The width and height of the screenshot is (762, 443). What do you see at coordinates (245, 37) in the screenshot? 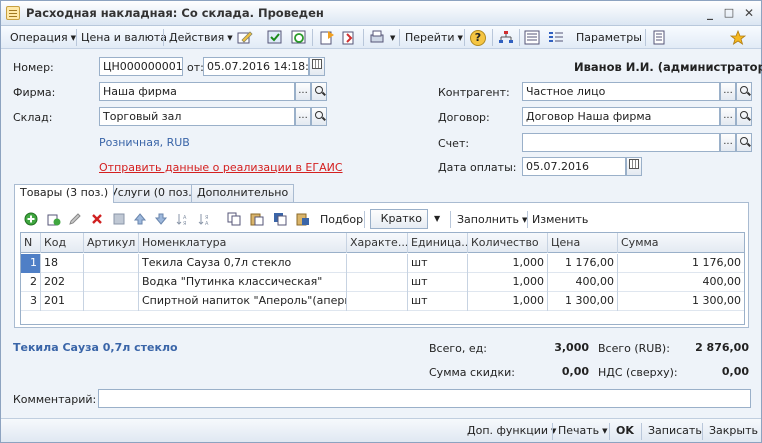
I see `edit-icon` at bounding box center [245, 37].